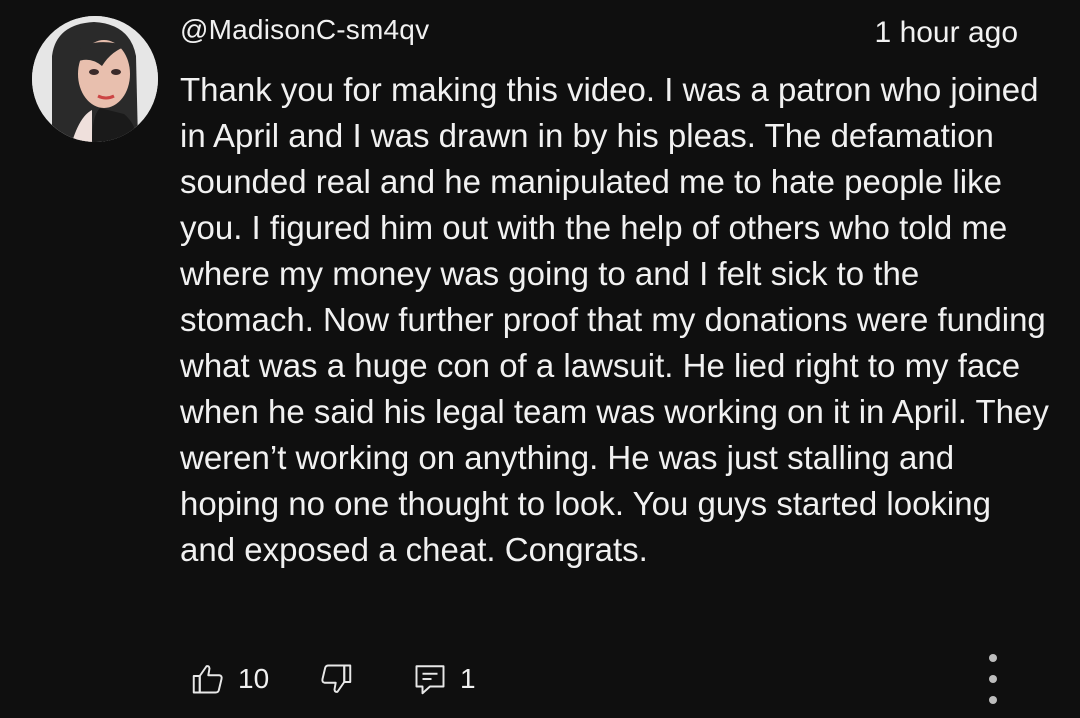 The height and width of the screenshot is (718, 1080). What do you see at coordinates (229, 679) in the screenshot?
I see `like-button: 10` at bounding box center [229, 679].